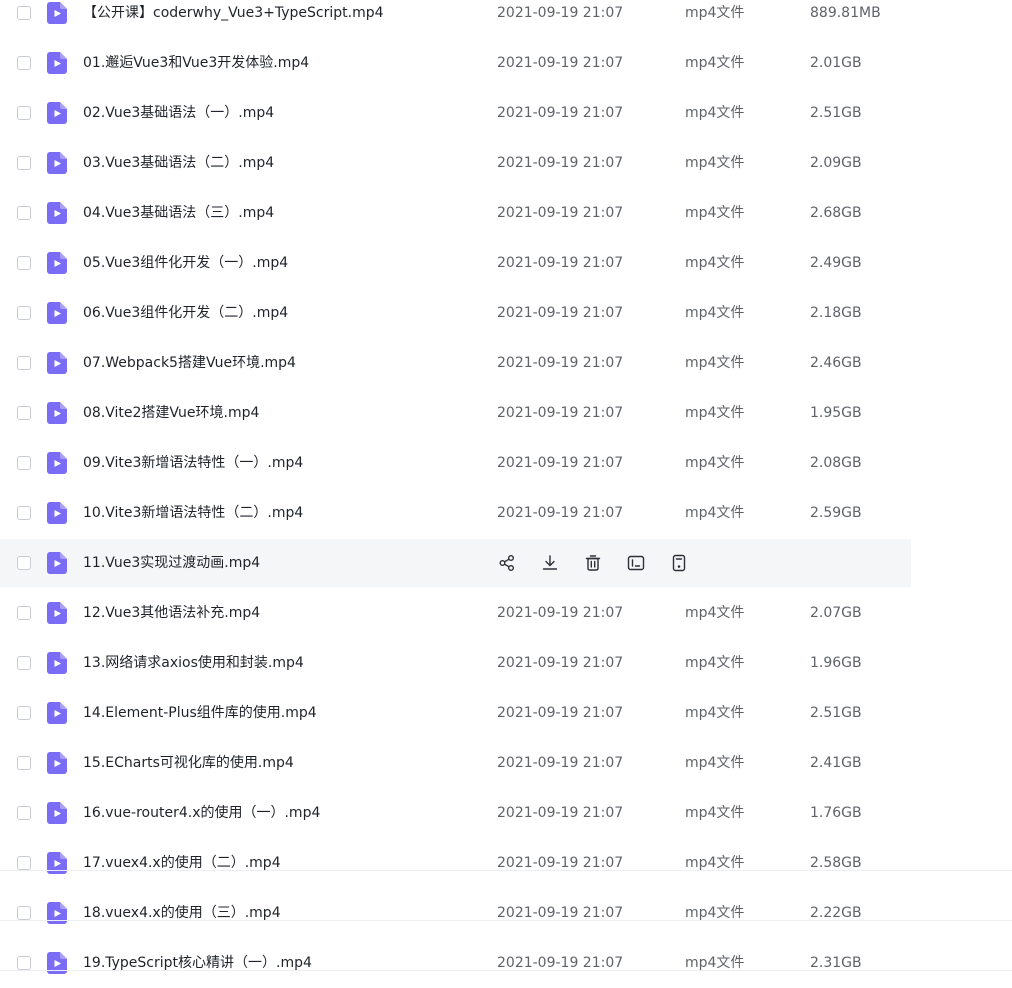 Image resolution: width=1012 pixels, height=988 pixels. I want to click on rename-button, so click(636, 563).